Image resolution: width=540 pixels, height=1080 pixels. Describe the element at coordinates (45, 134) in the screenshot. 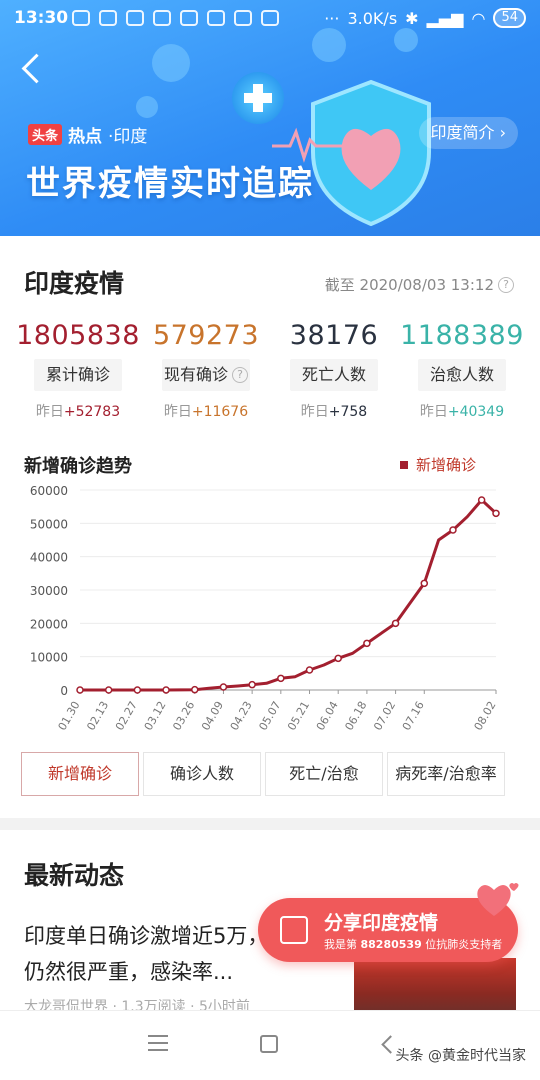

I see `source-tag: 头条` at that location.